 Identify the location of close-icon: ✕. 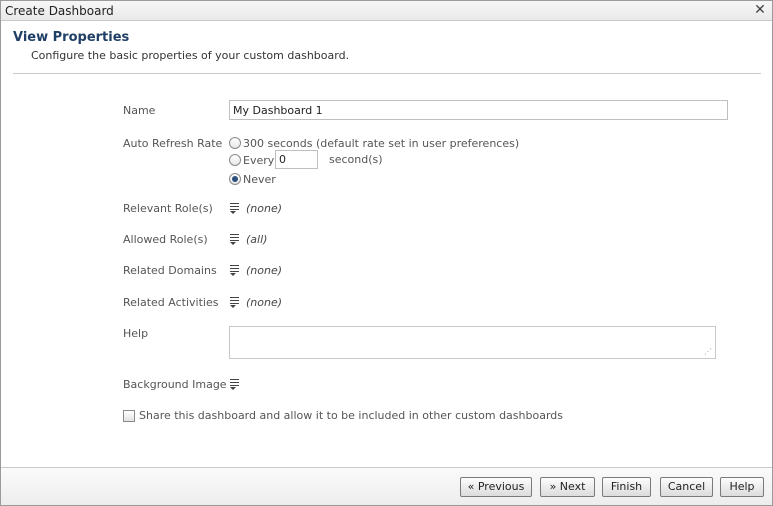
(760, 10).